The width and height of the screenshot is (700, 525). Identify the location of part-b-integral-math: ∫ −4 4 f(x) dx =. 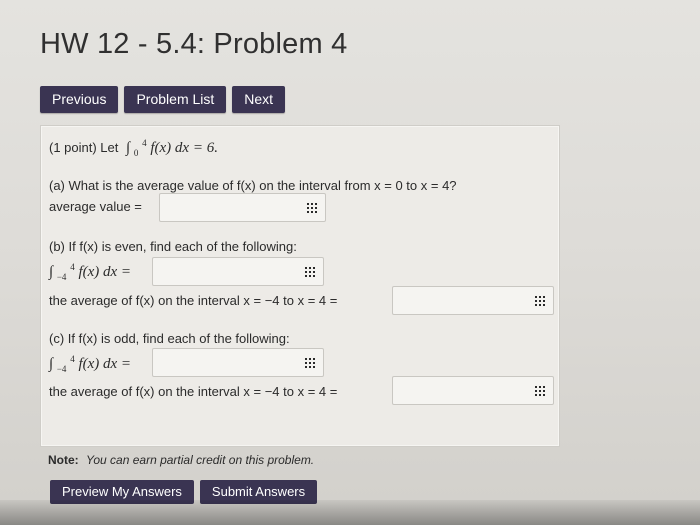
(90, 272).